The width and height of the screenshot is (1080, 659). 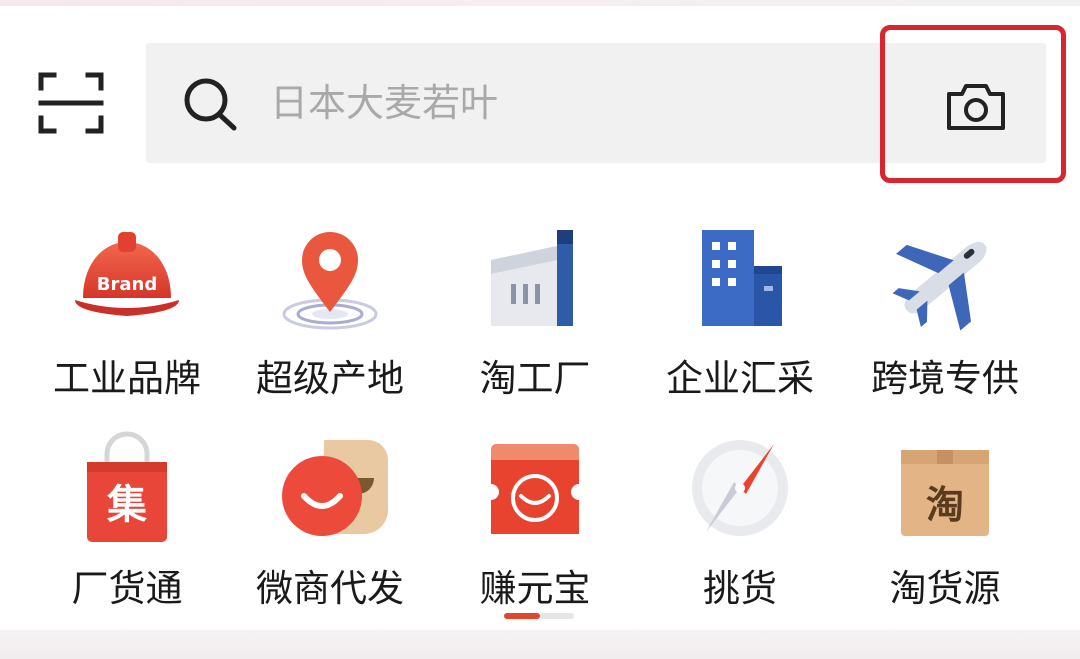 I want to click on package-box-icon: 淘, so click(x=945, y=493).